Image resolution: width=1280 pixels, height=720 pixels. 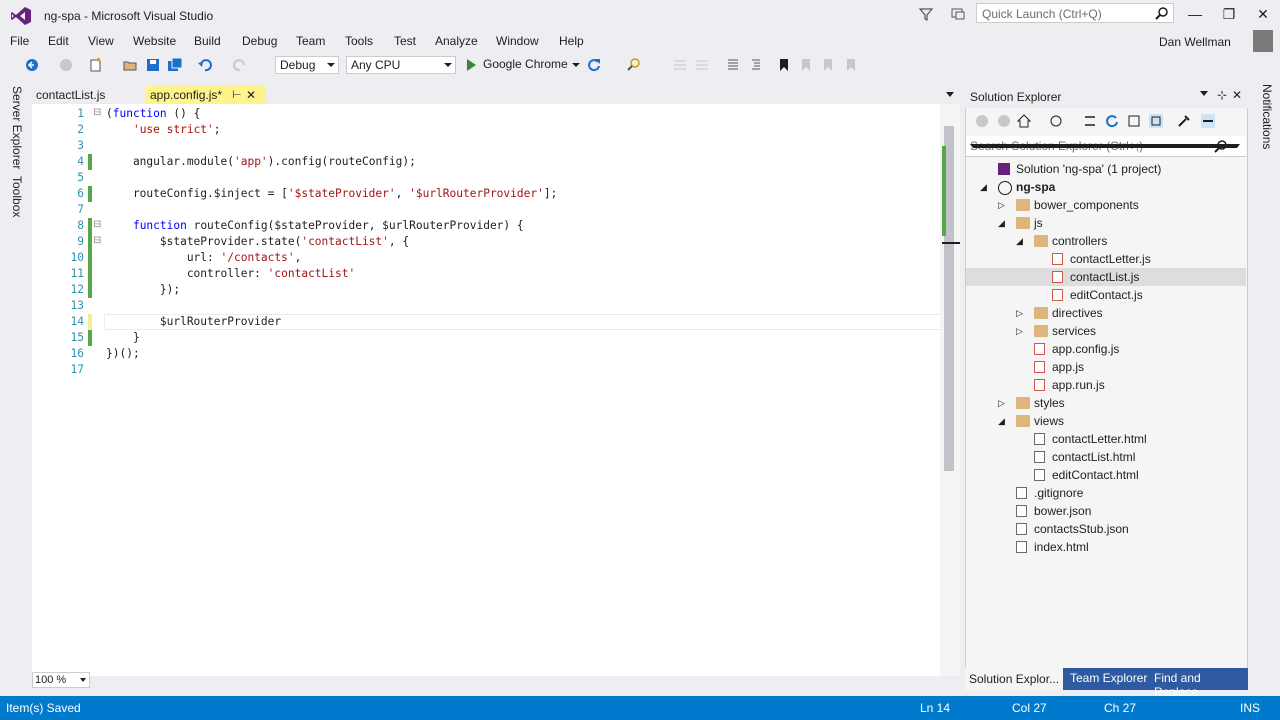 I want to click on code-line: 9 $stateProvider.state('contactList', {, so click(x=487, y=242).